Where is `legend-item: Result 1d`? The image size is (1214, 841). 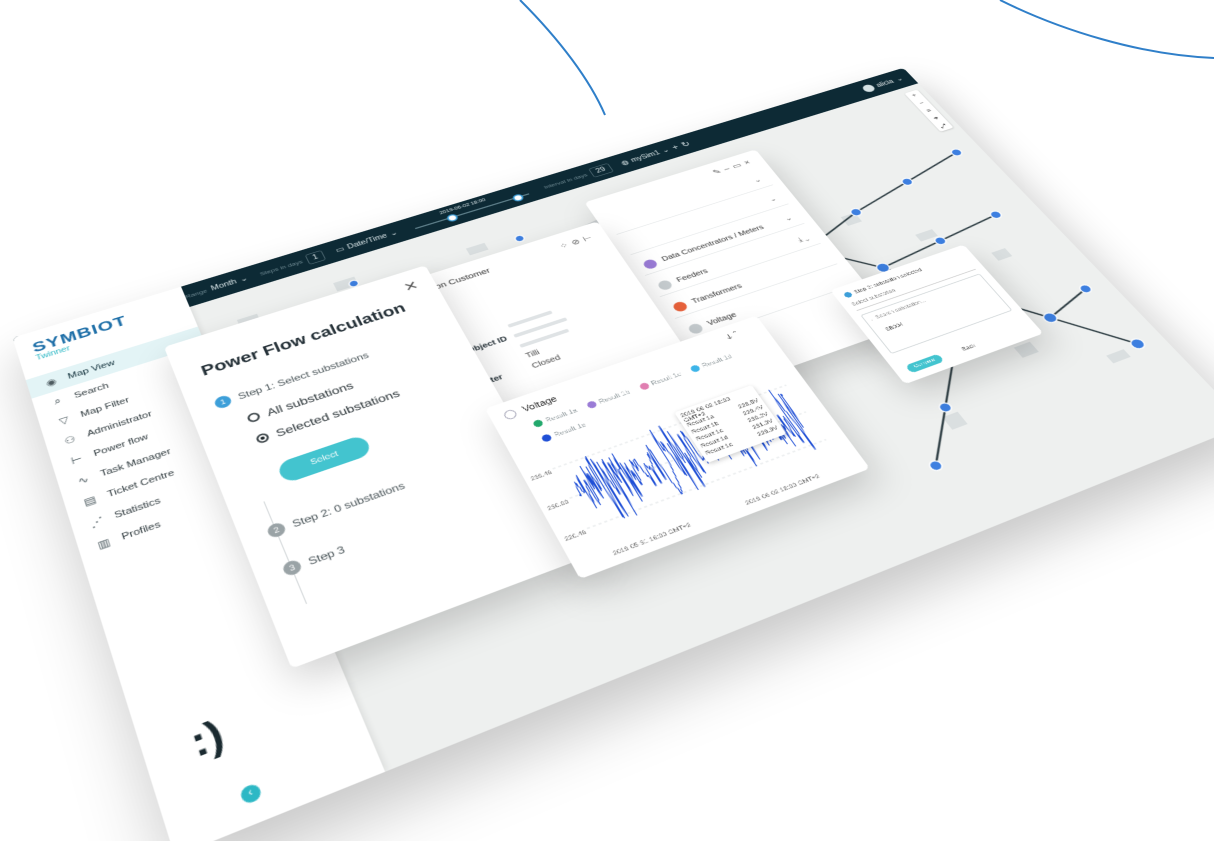 legend-item: Result 1d is located at coordinates (711, 363).